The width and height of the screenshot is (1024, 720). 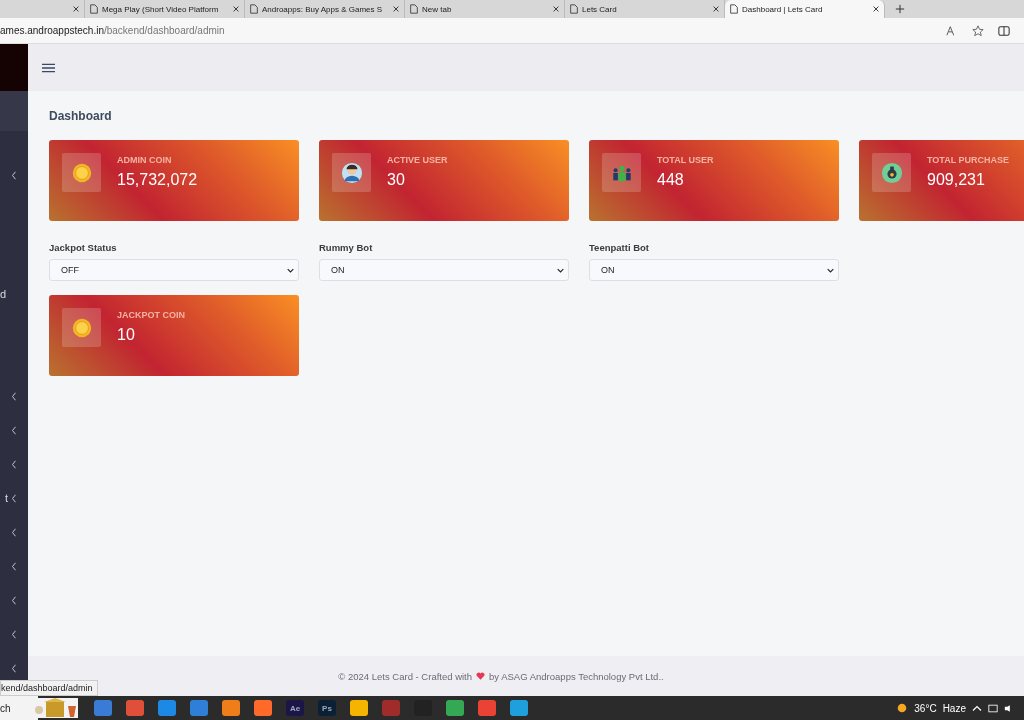 What do you see at coordinates (295, 708) in the screenshot?
I see `app-icon: Ae` at bounding box center [295, 708].